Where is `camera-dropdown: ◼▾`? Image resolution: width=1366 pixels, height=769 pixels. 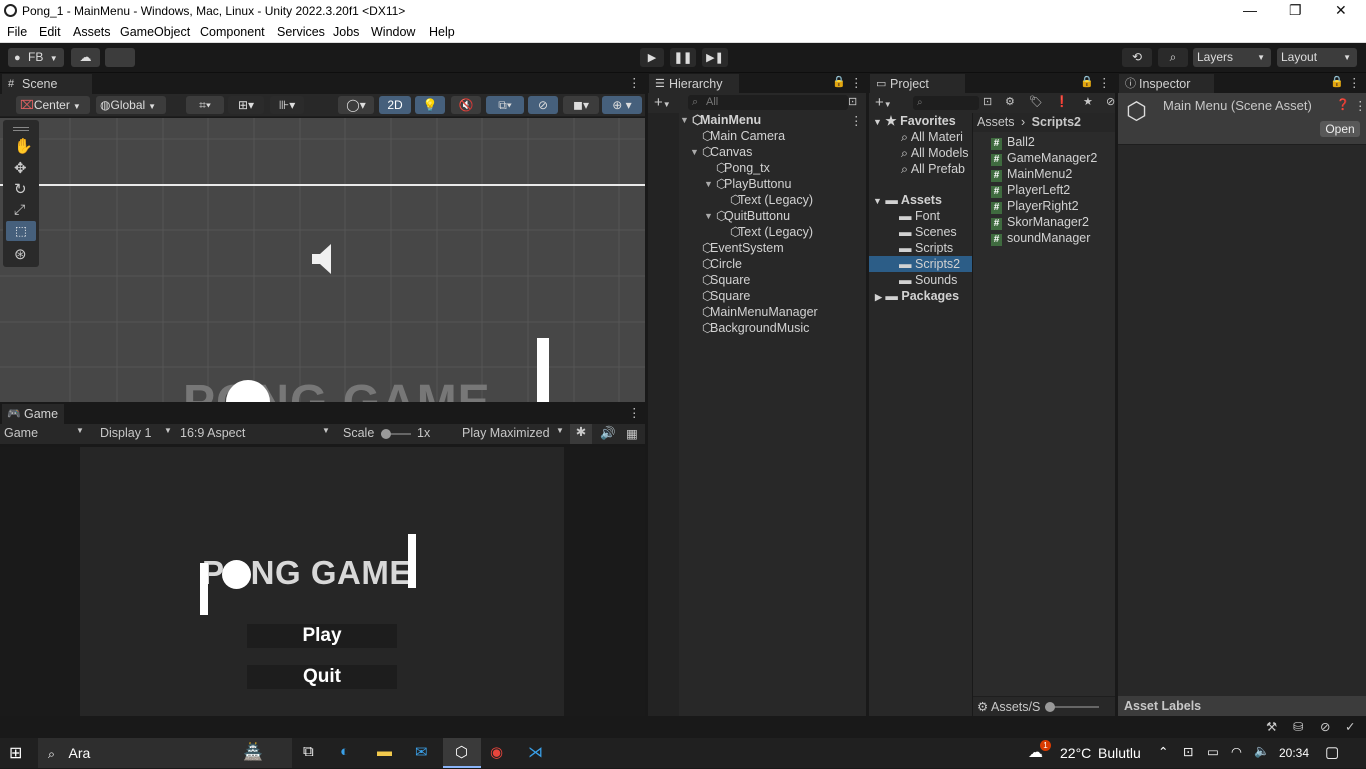
camera-dropdown: ◼▾ is located at coordinates (581, 105).